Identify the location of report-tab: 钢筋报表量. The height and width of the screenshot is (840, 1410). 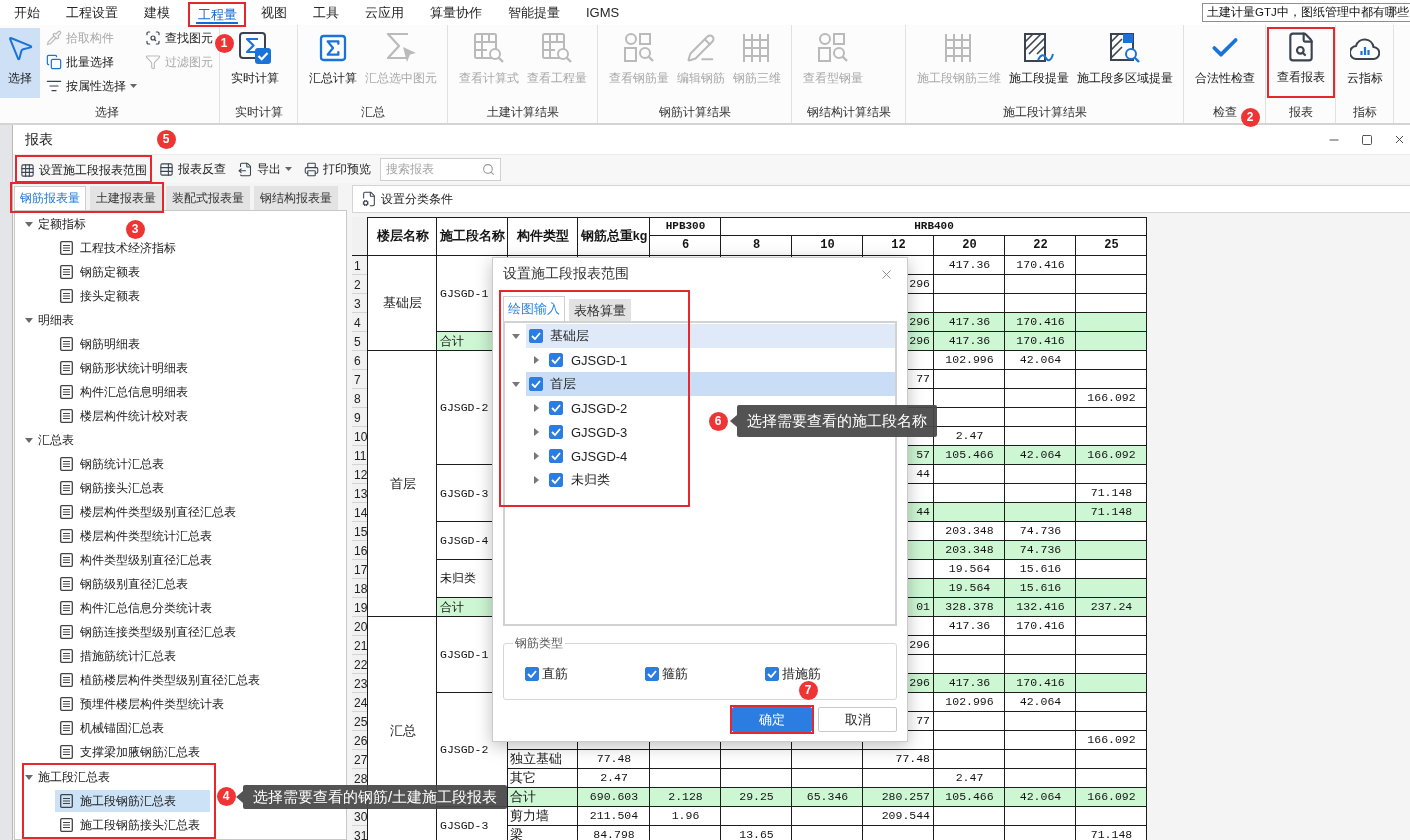
(50, 198).